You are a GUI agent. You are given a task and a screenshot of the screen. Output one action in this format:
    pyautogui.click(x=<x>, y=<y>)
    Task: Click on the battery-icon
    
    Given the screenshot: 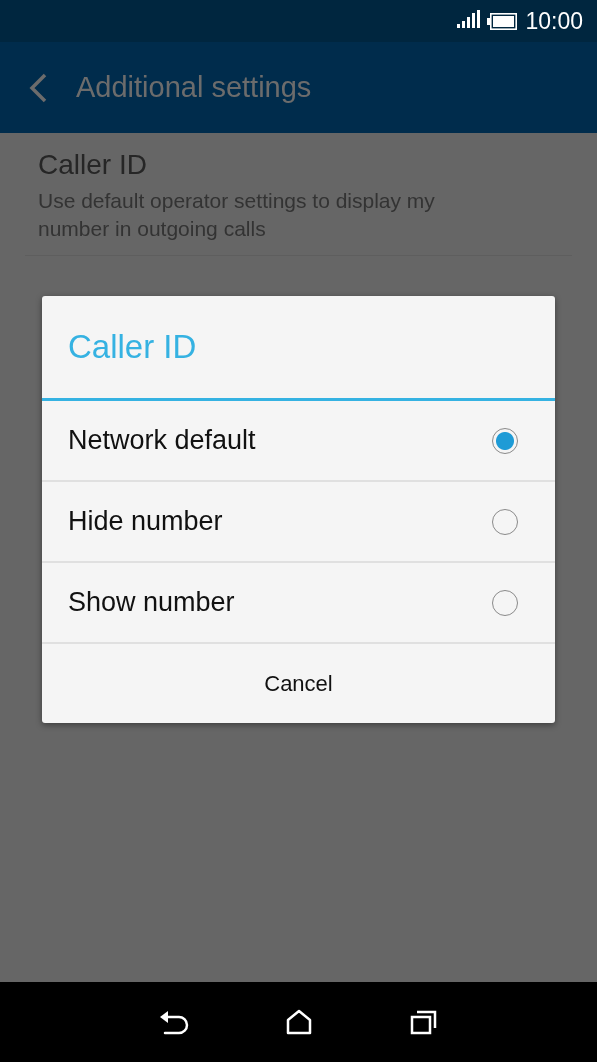 What is the action you would take?
    pyautogui.click(x=502, y=21)
    